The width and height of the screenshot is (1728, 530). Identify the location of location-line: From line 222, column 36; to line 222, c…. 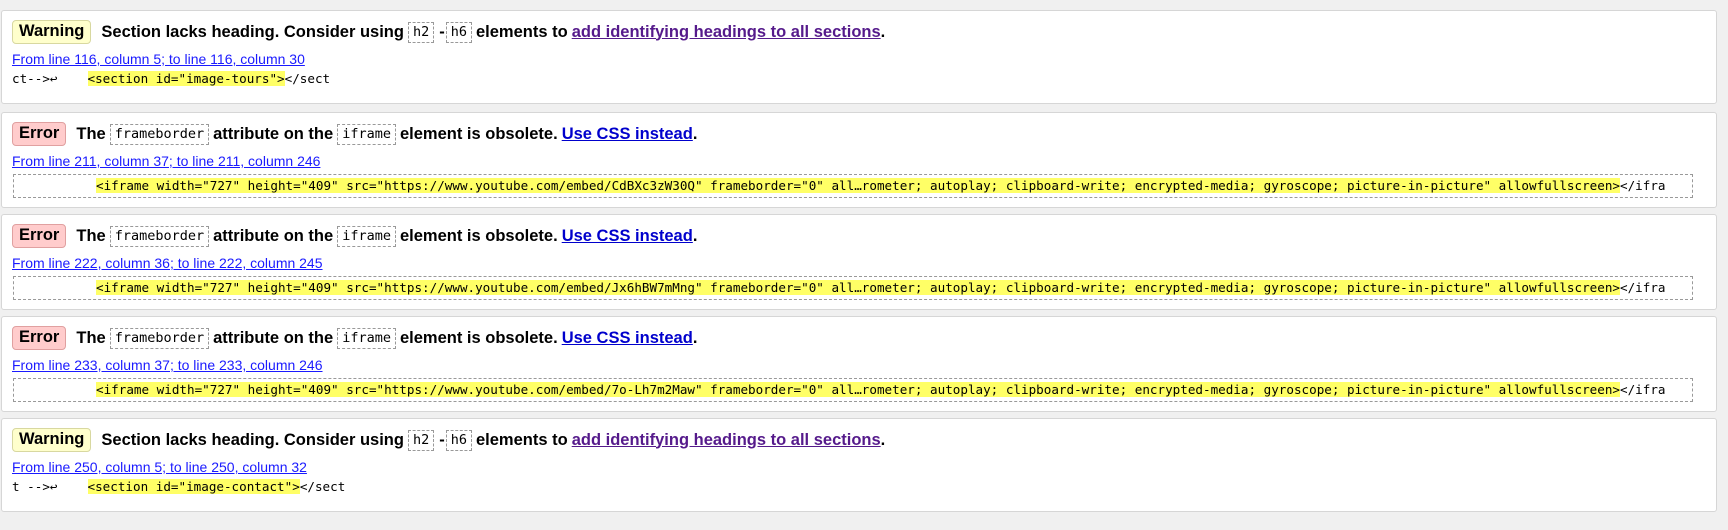
(167, 263).